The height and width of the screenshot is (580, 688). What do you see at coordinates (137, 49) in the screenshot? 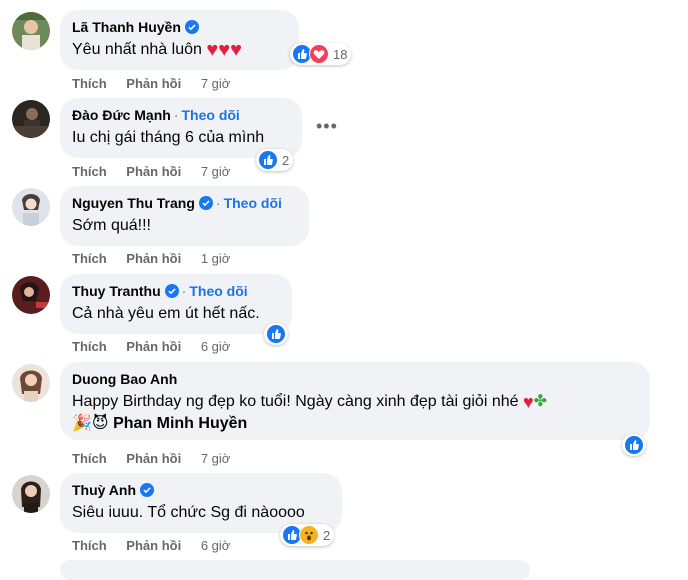
I see `comment-text: Yêu nhất nhà luôn` at bounding box center [137, 49].